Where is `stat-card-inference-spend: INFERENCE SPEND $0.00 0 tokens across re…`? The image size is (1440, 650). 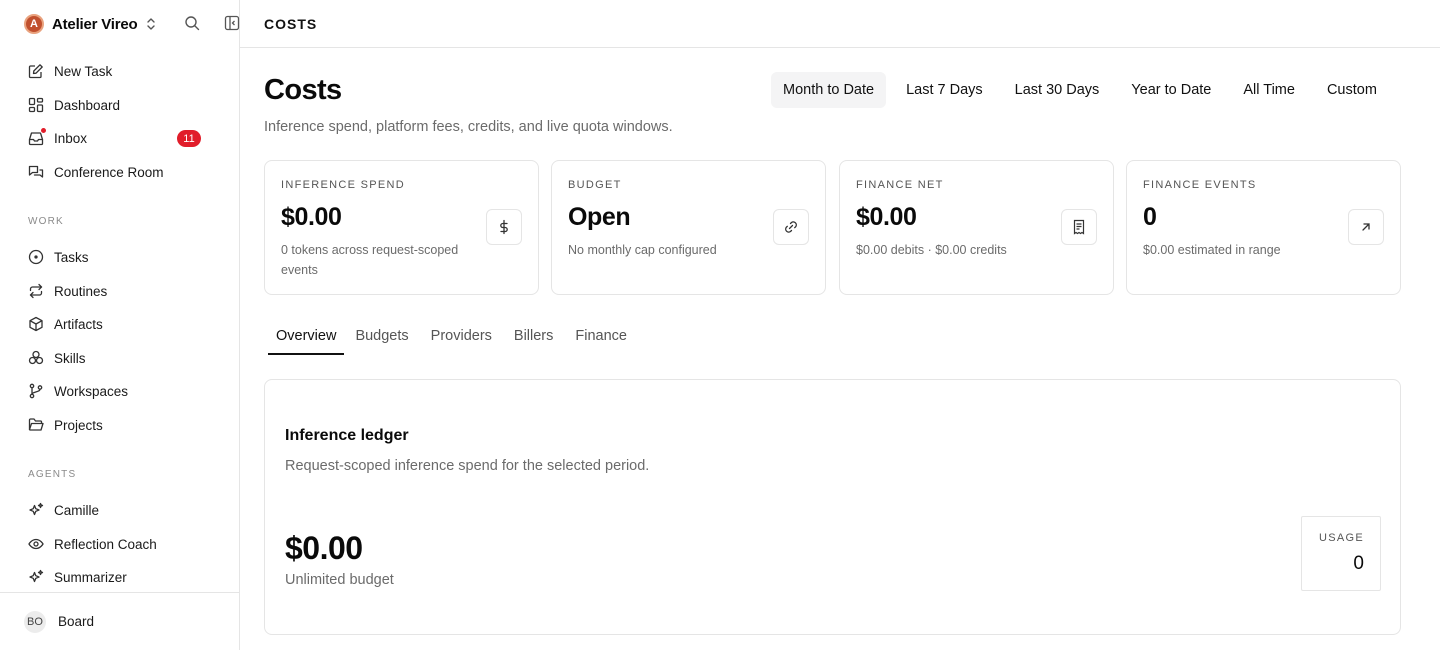
stat-card-inference-spend: INFERENCE SPEND $0.00 0 tokens across re… is located at coordinates (401, 227).